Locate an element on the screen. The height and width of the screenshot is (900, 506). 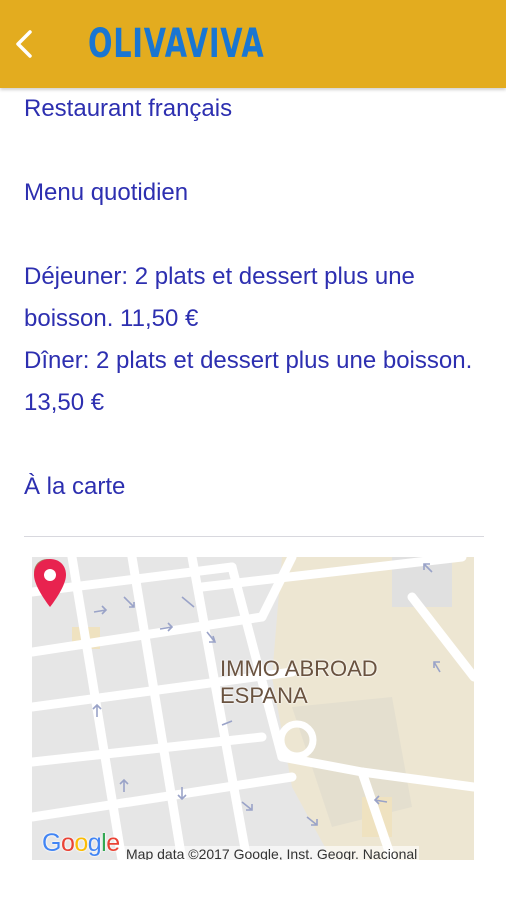
poi-label-line-2: ESPANA is located at coordinates (264, 695).